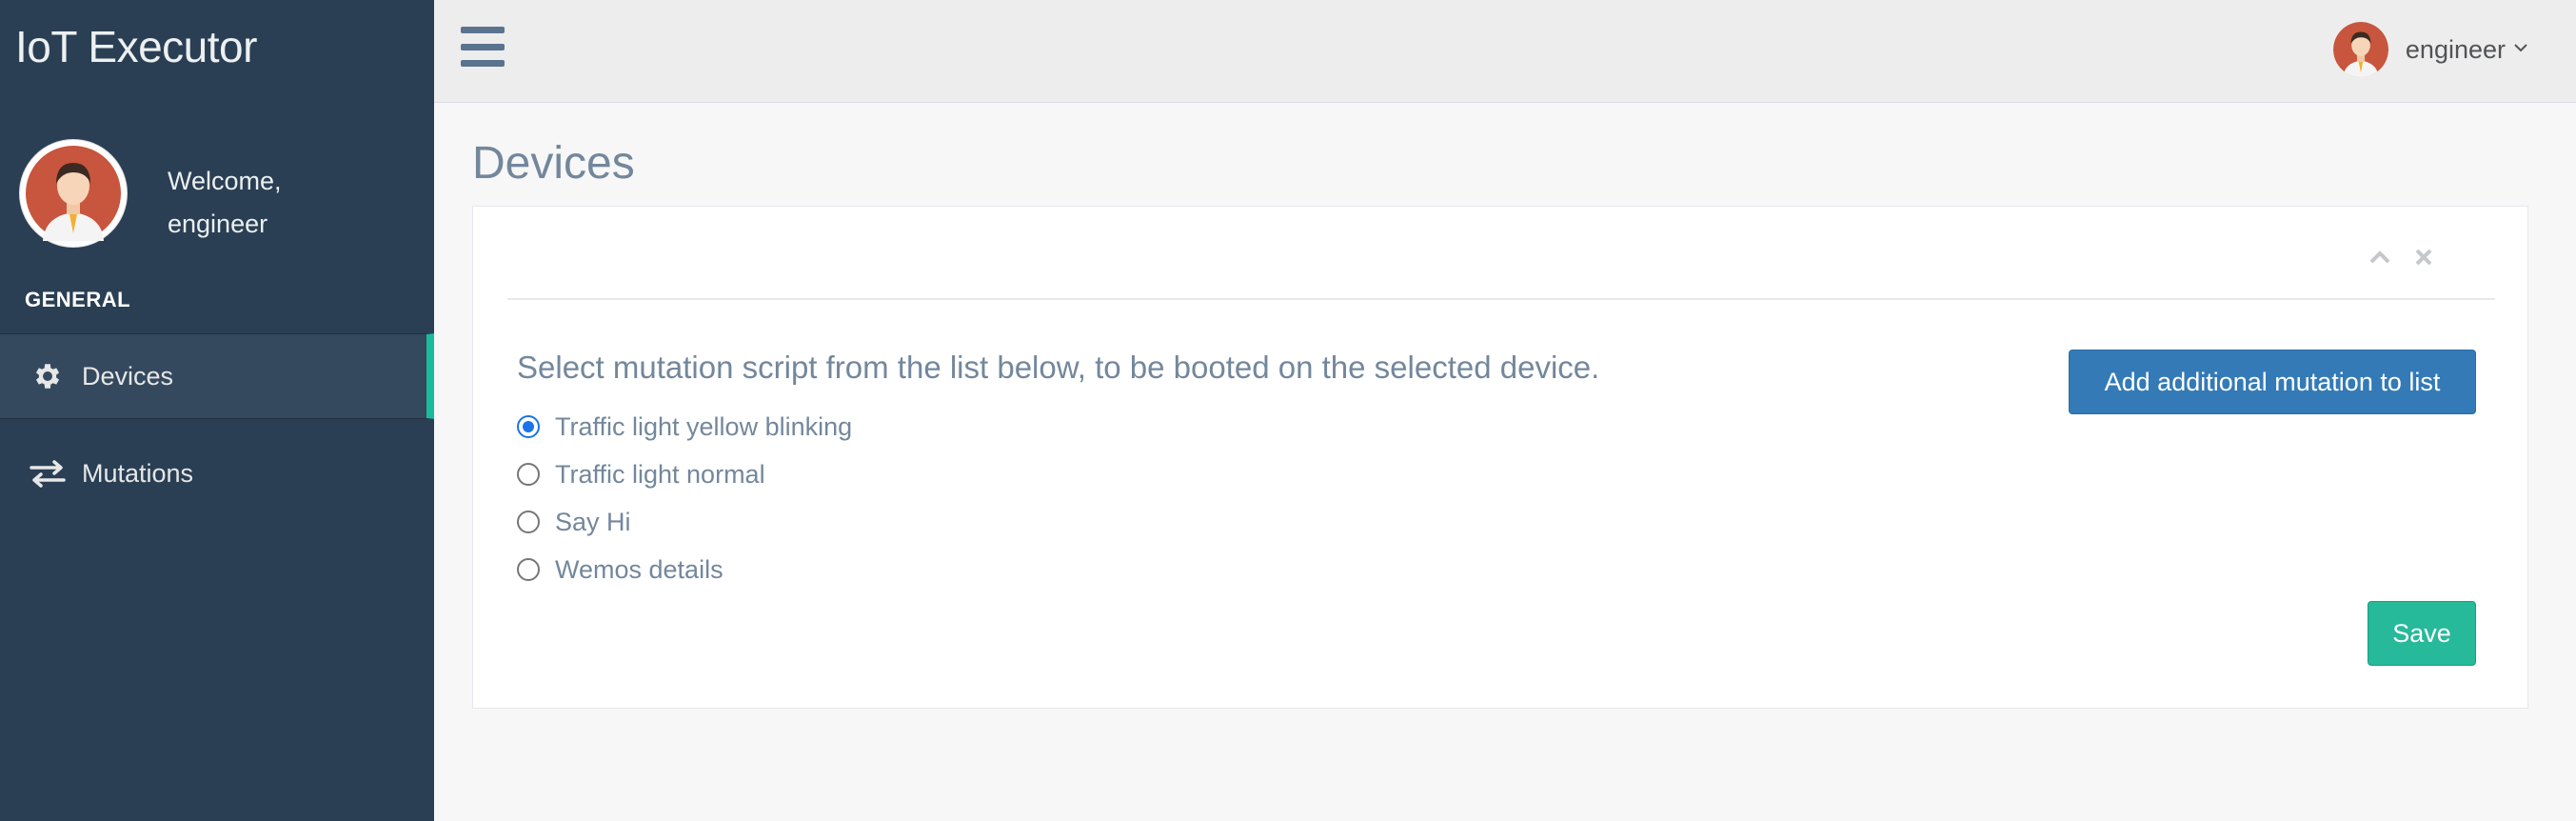 The width and height of the screenshot is (2576, 821). Describe the element at coordinates (684, 522) in the screenshot. I see `mutation-option: Say Hi` at that location.